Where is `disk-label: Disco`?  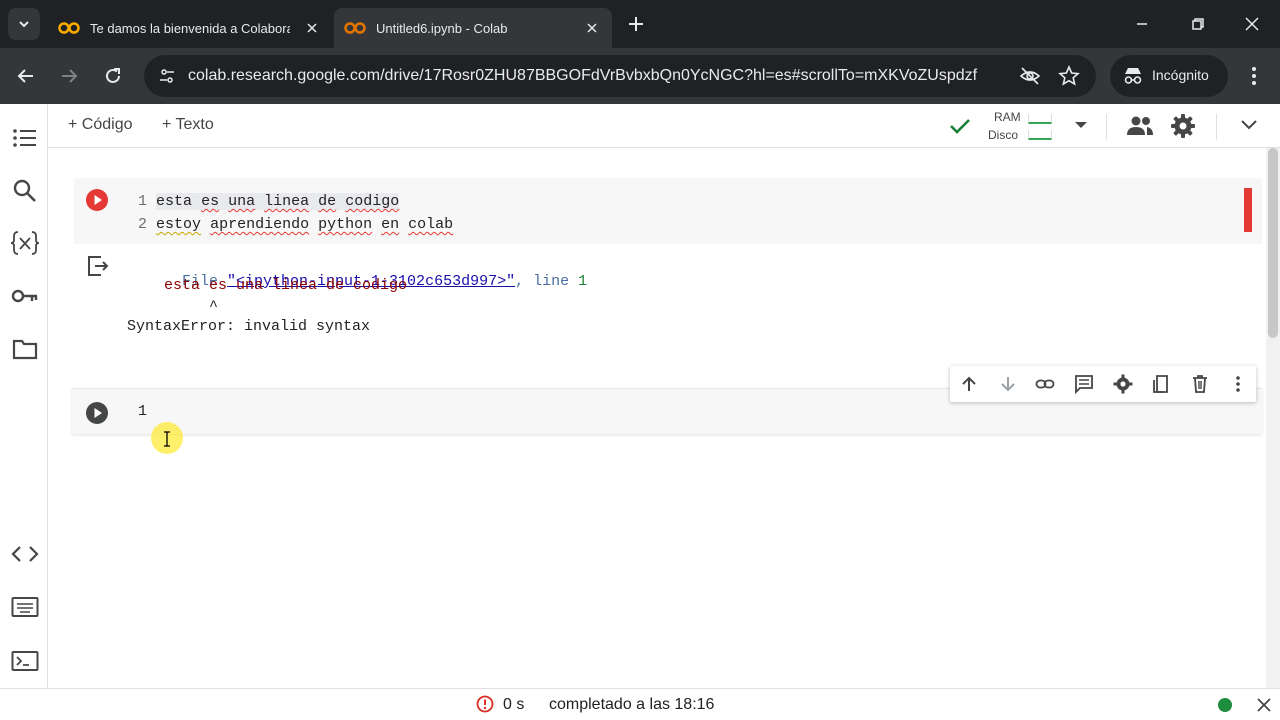 disk-label: Disco is located at coordinates (1003, 135).